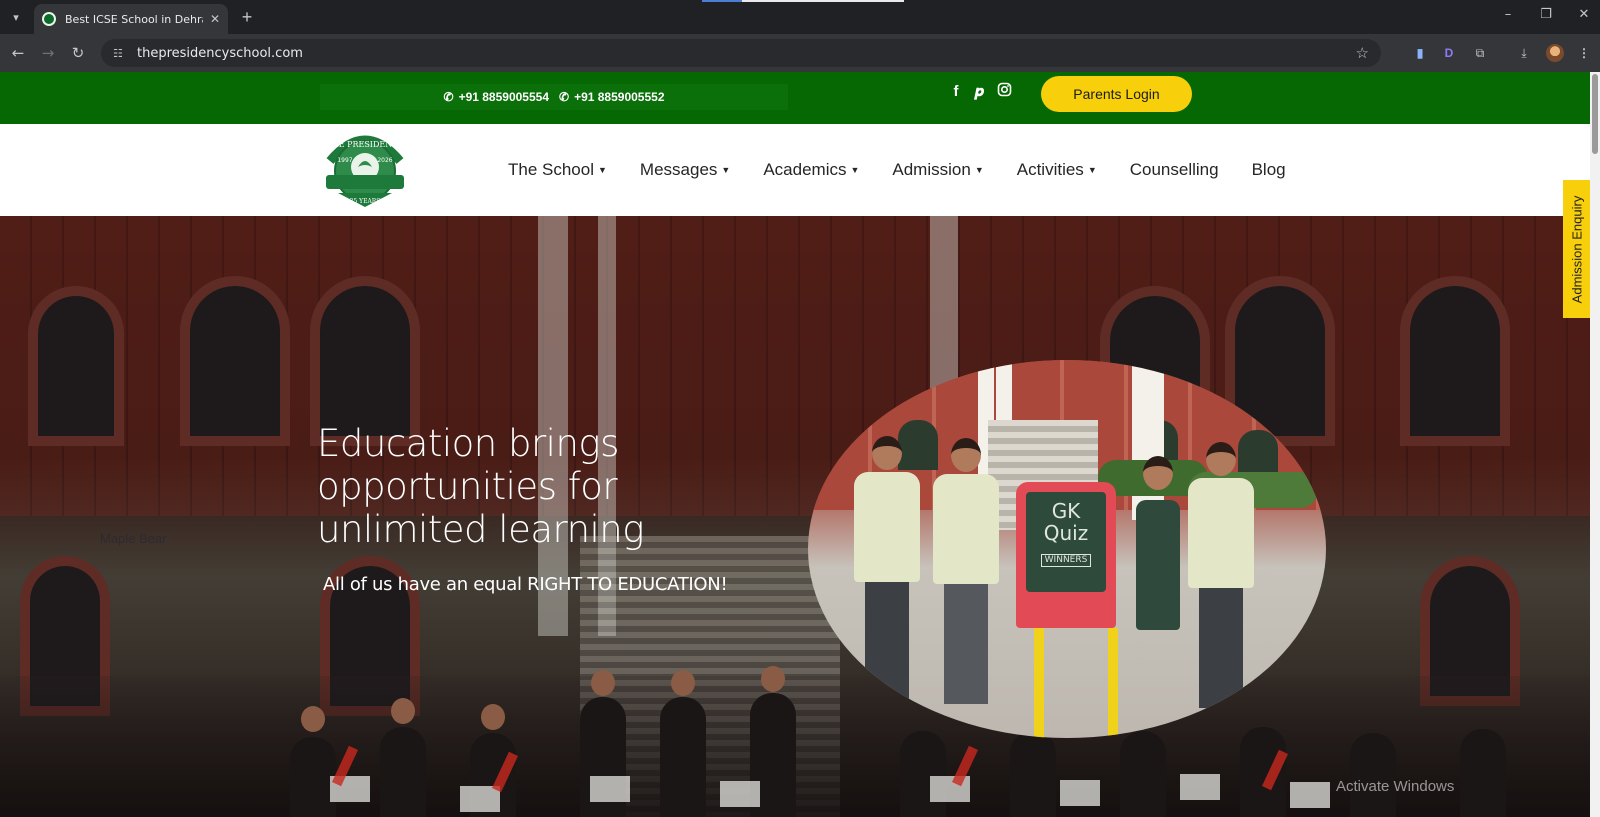 The width and height of the screenshot is (1600, 817). Describe the element at coordinates (678, 169) in the screenshot. I see `menu-label: Messages` at that location.